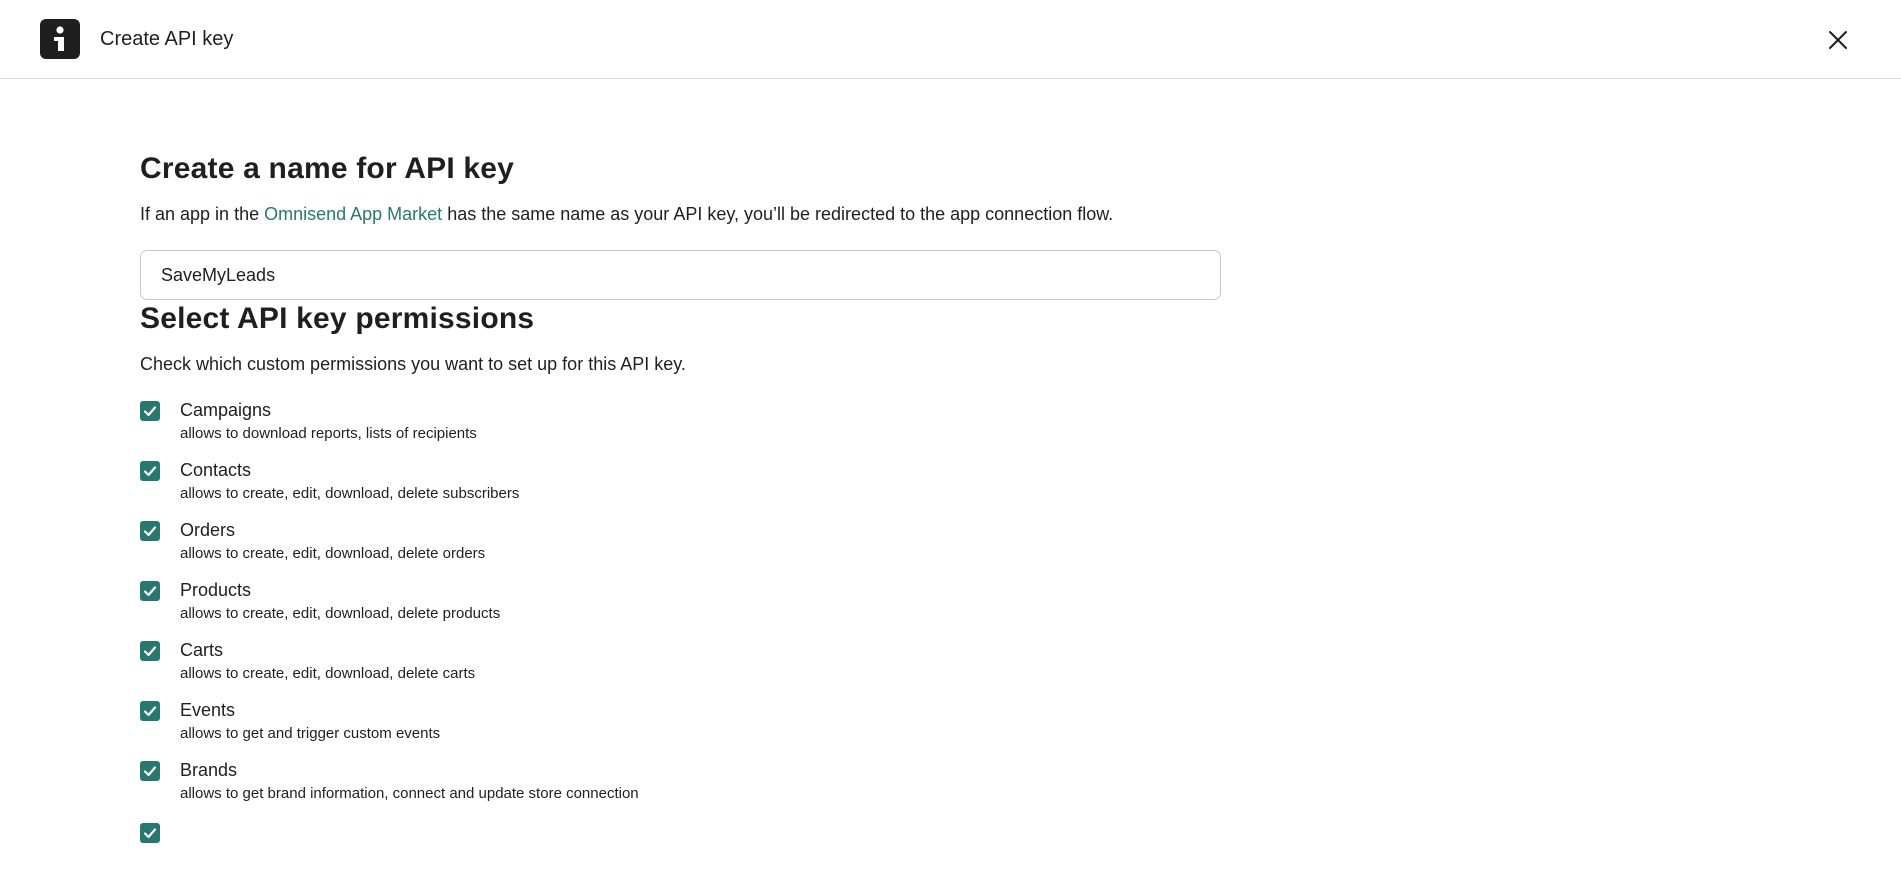 The height and width of the screenshot is (880, 1901). Describe the element at coordinates (208, 530) in the screenshot. I see `permission-label: Orders` at that location.